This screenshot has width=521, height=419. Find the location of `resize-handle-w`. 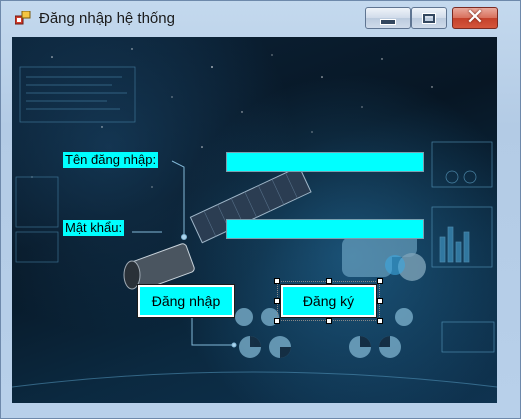

resize-handle-w is located at coordinates (277, 301).